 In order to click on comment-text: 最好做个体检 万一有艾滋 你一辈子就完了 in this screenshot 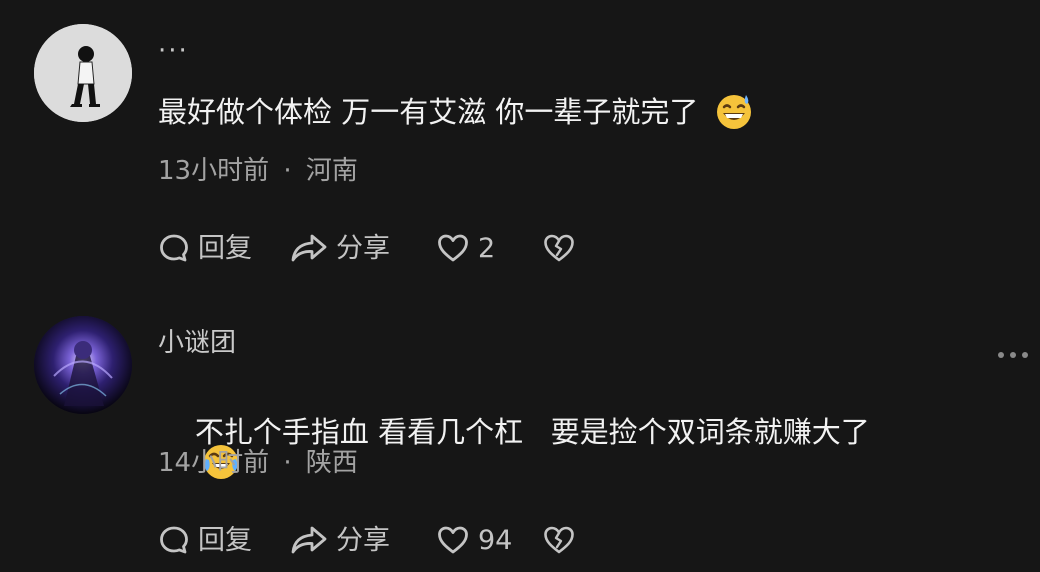, I will do `click(456, 113)`.